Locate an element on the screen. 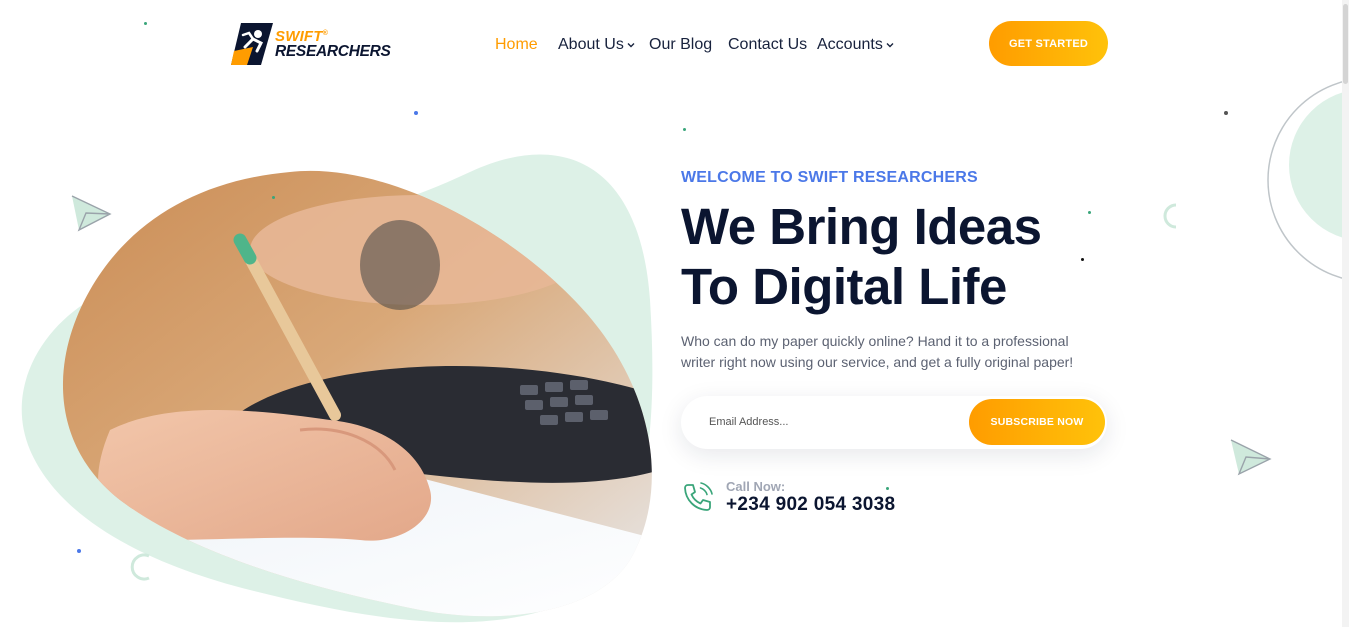 This screenshot has height=627, width=1349. subscribe-form: SUBSCRIBE NOW is located at coordinates (894, 422).